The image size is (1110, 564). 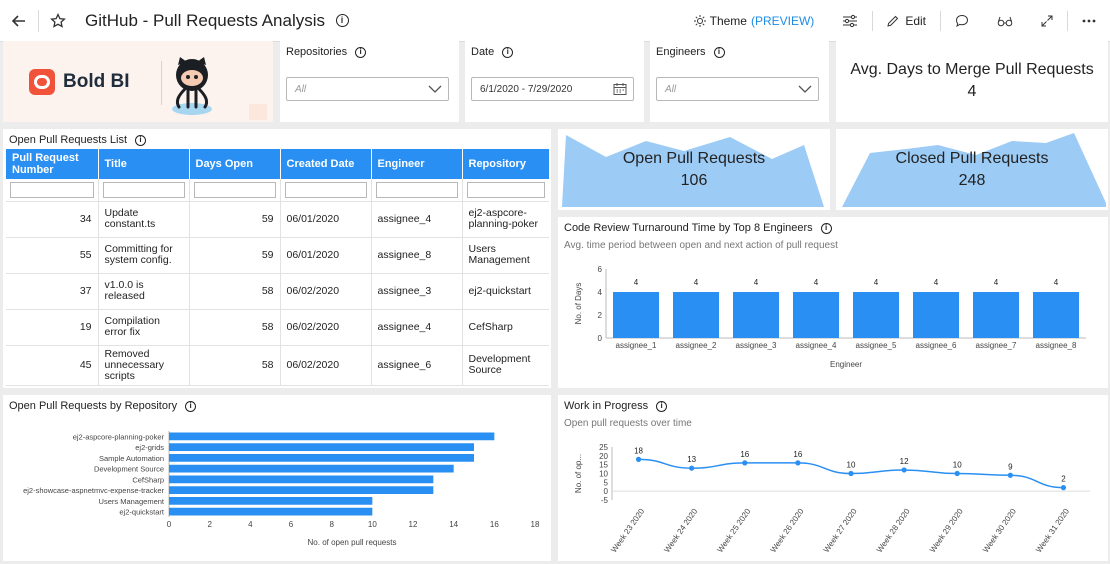 I want to click on more-options-button, so click(x=1089, y=21).